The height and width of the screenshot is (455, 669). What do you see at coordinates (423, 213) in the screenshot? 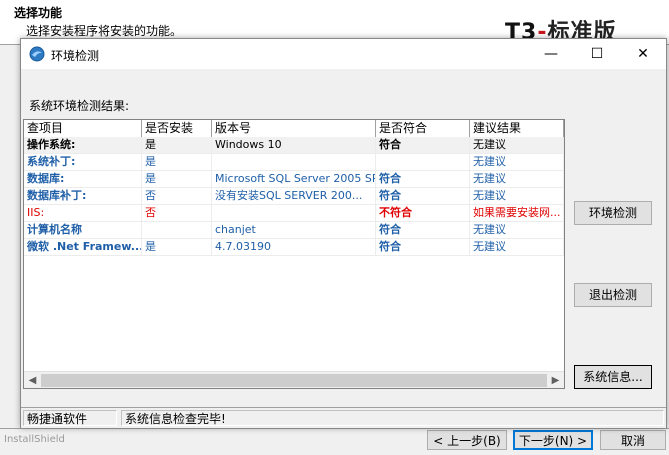
I see `row-match: 不符合` at bounding box center [423, 213].